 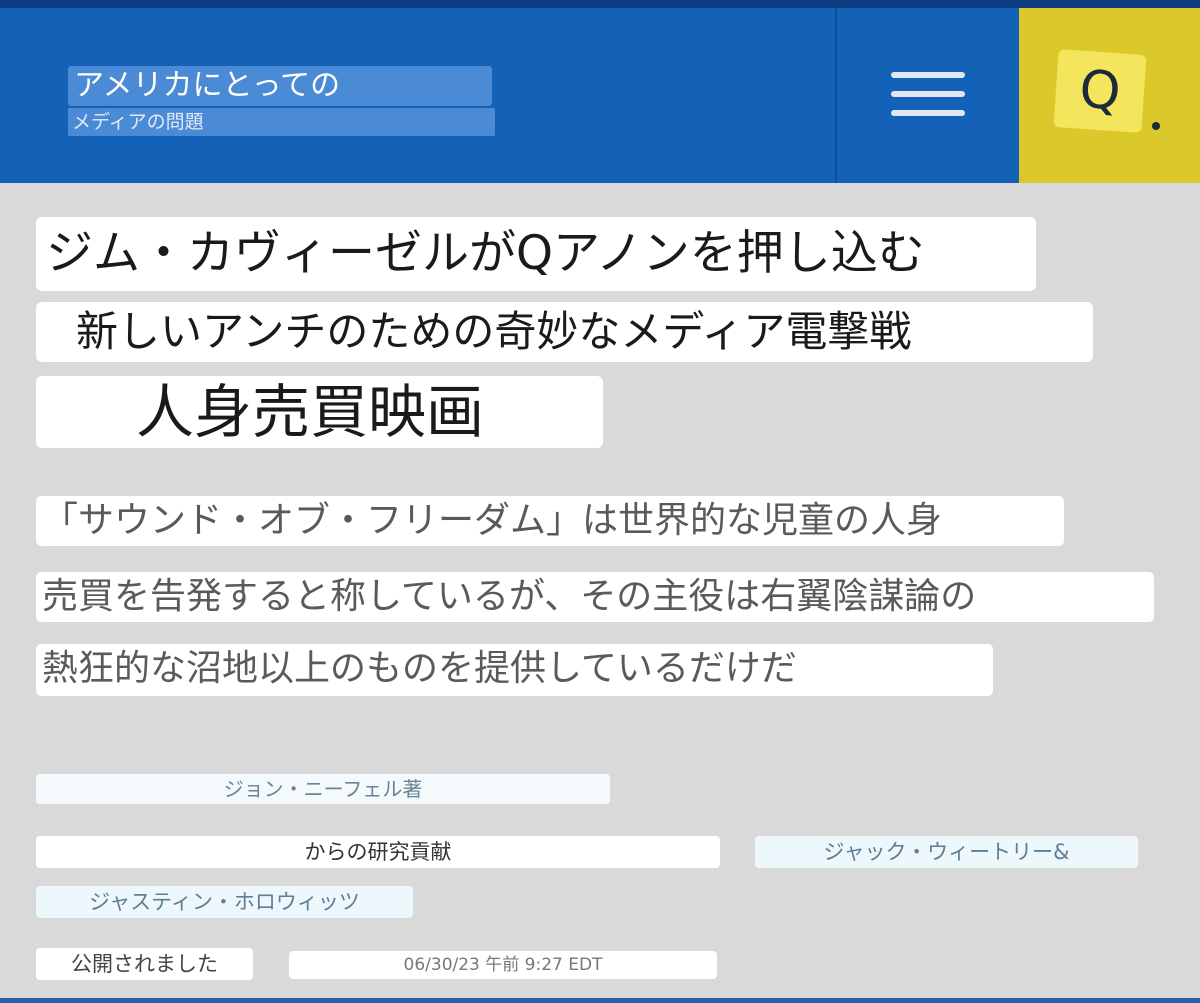 I want to click on bottom-border, so click(x=600, y=1000).